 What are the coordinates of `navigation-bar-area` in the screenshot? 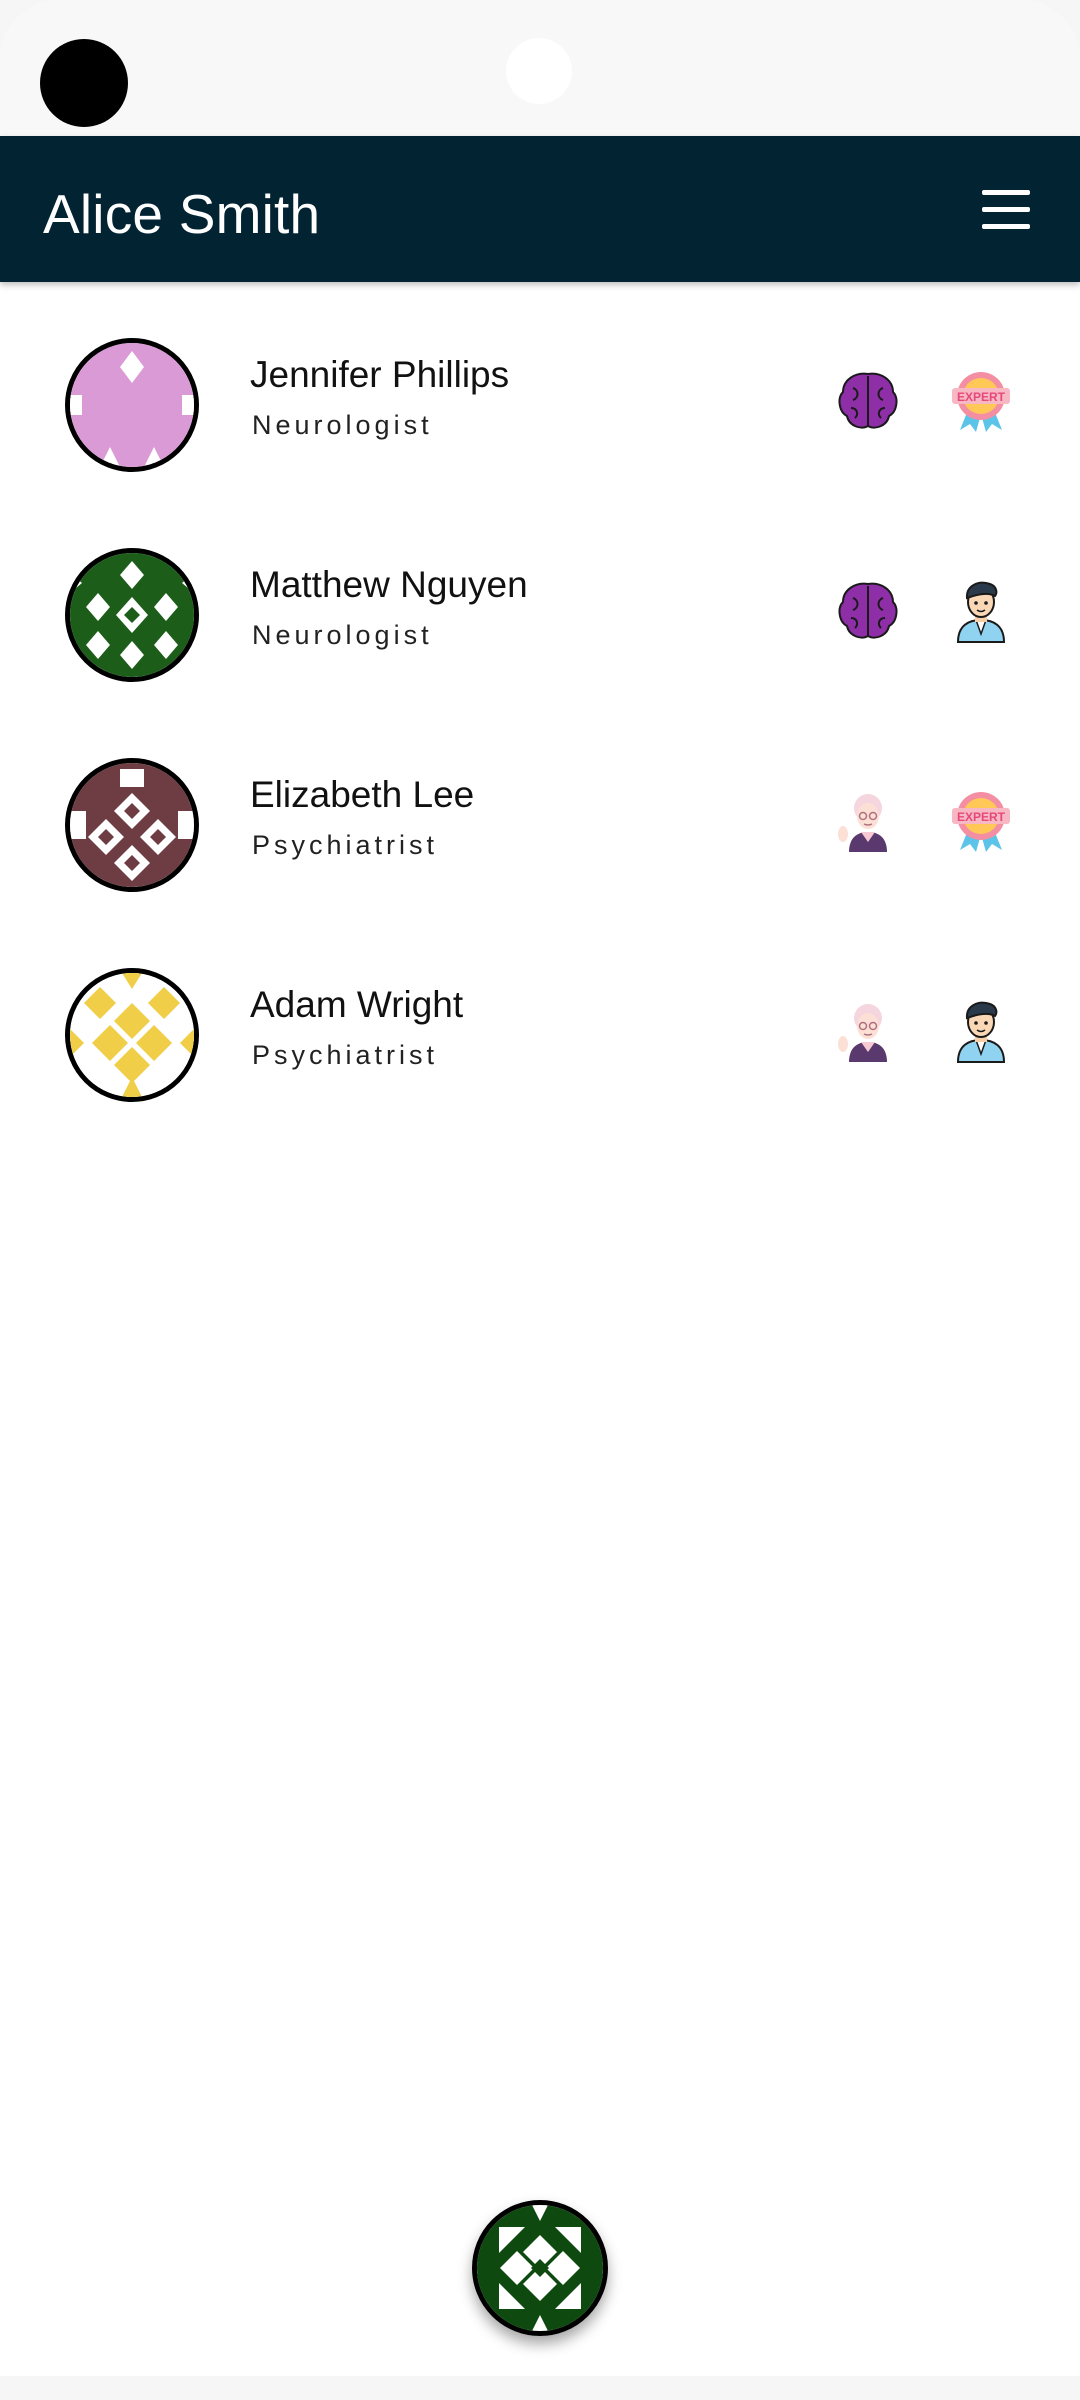 It's located at (540, 2388).